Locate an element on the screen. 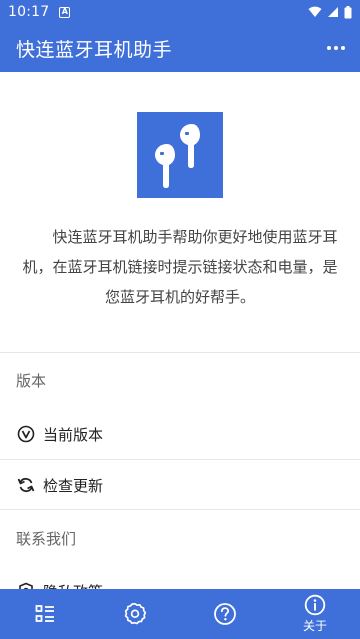 The image size is (360, 639). app-logo is located at coordinates (180, 155).